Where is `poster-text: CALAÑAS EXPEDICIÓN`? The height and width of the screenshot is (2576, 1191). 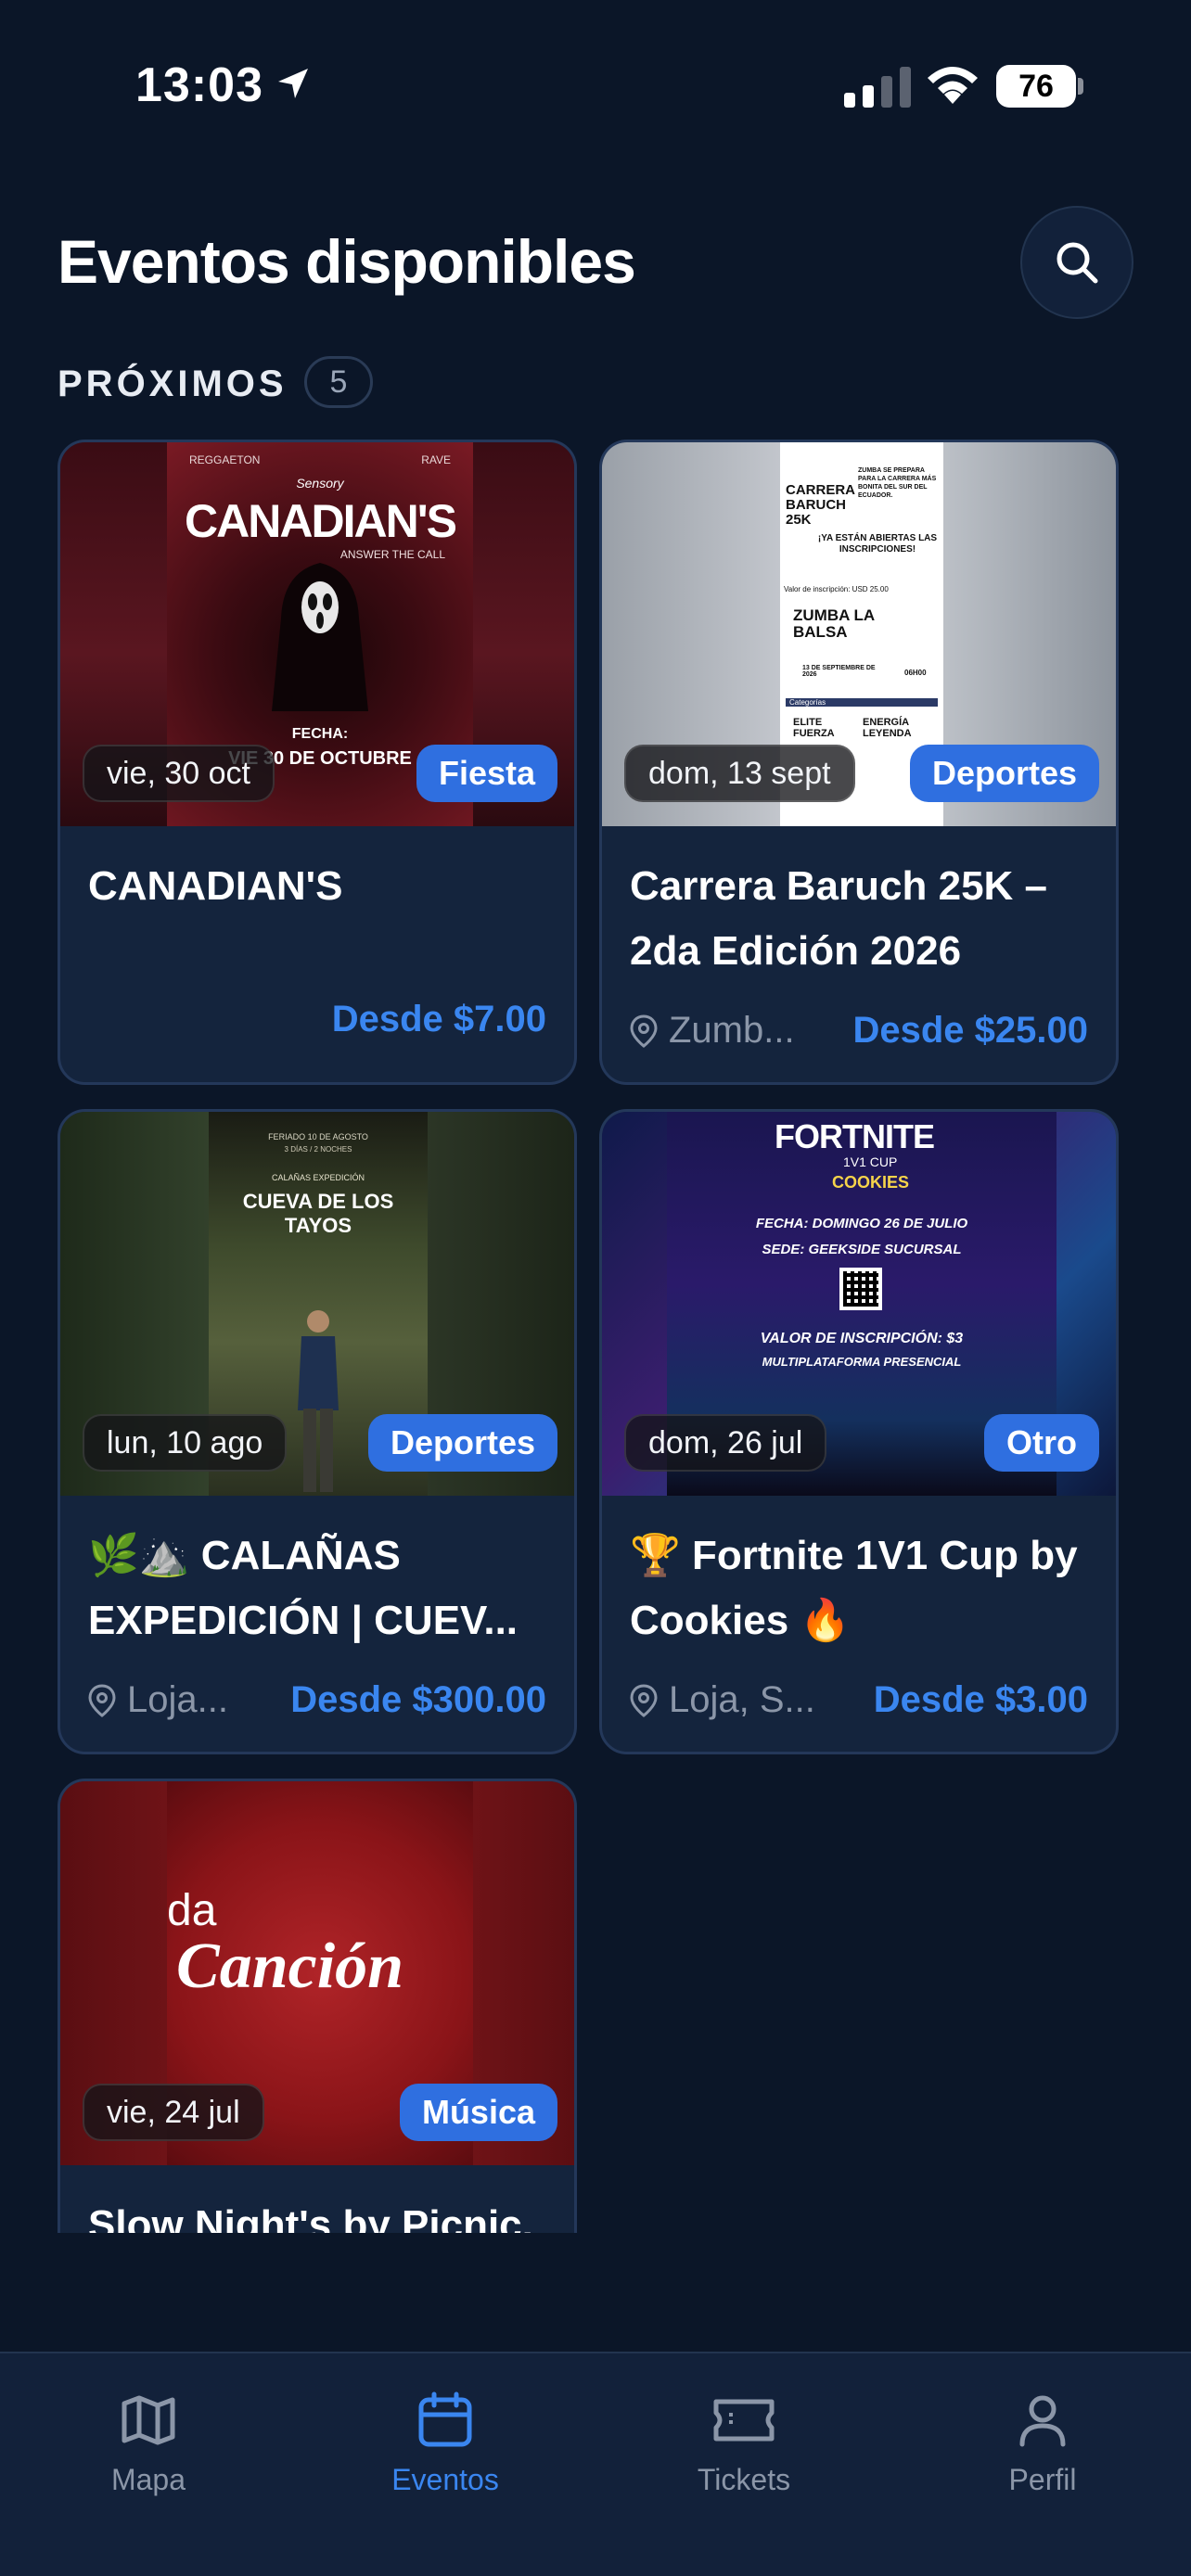 poster-text: CALAÑAS EXPEDICIÓN is located at coordinates (318, 1177).